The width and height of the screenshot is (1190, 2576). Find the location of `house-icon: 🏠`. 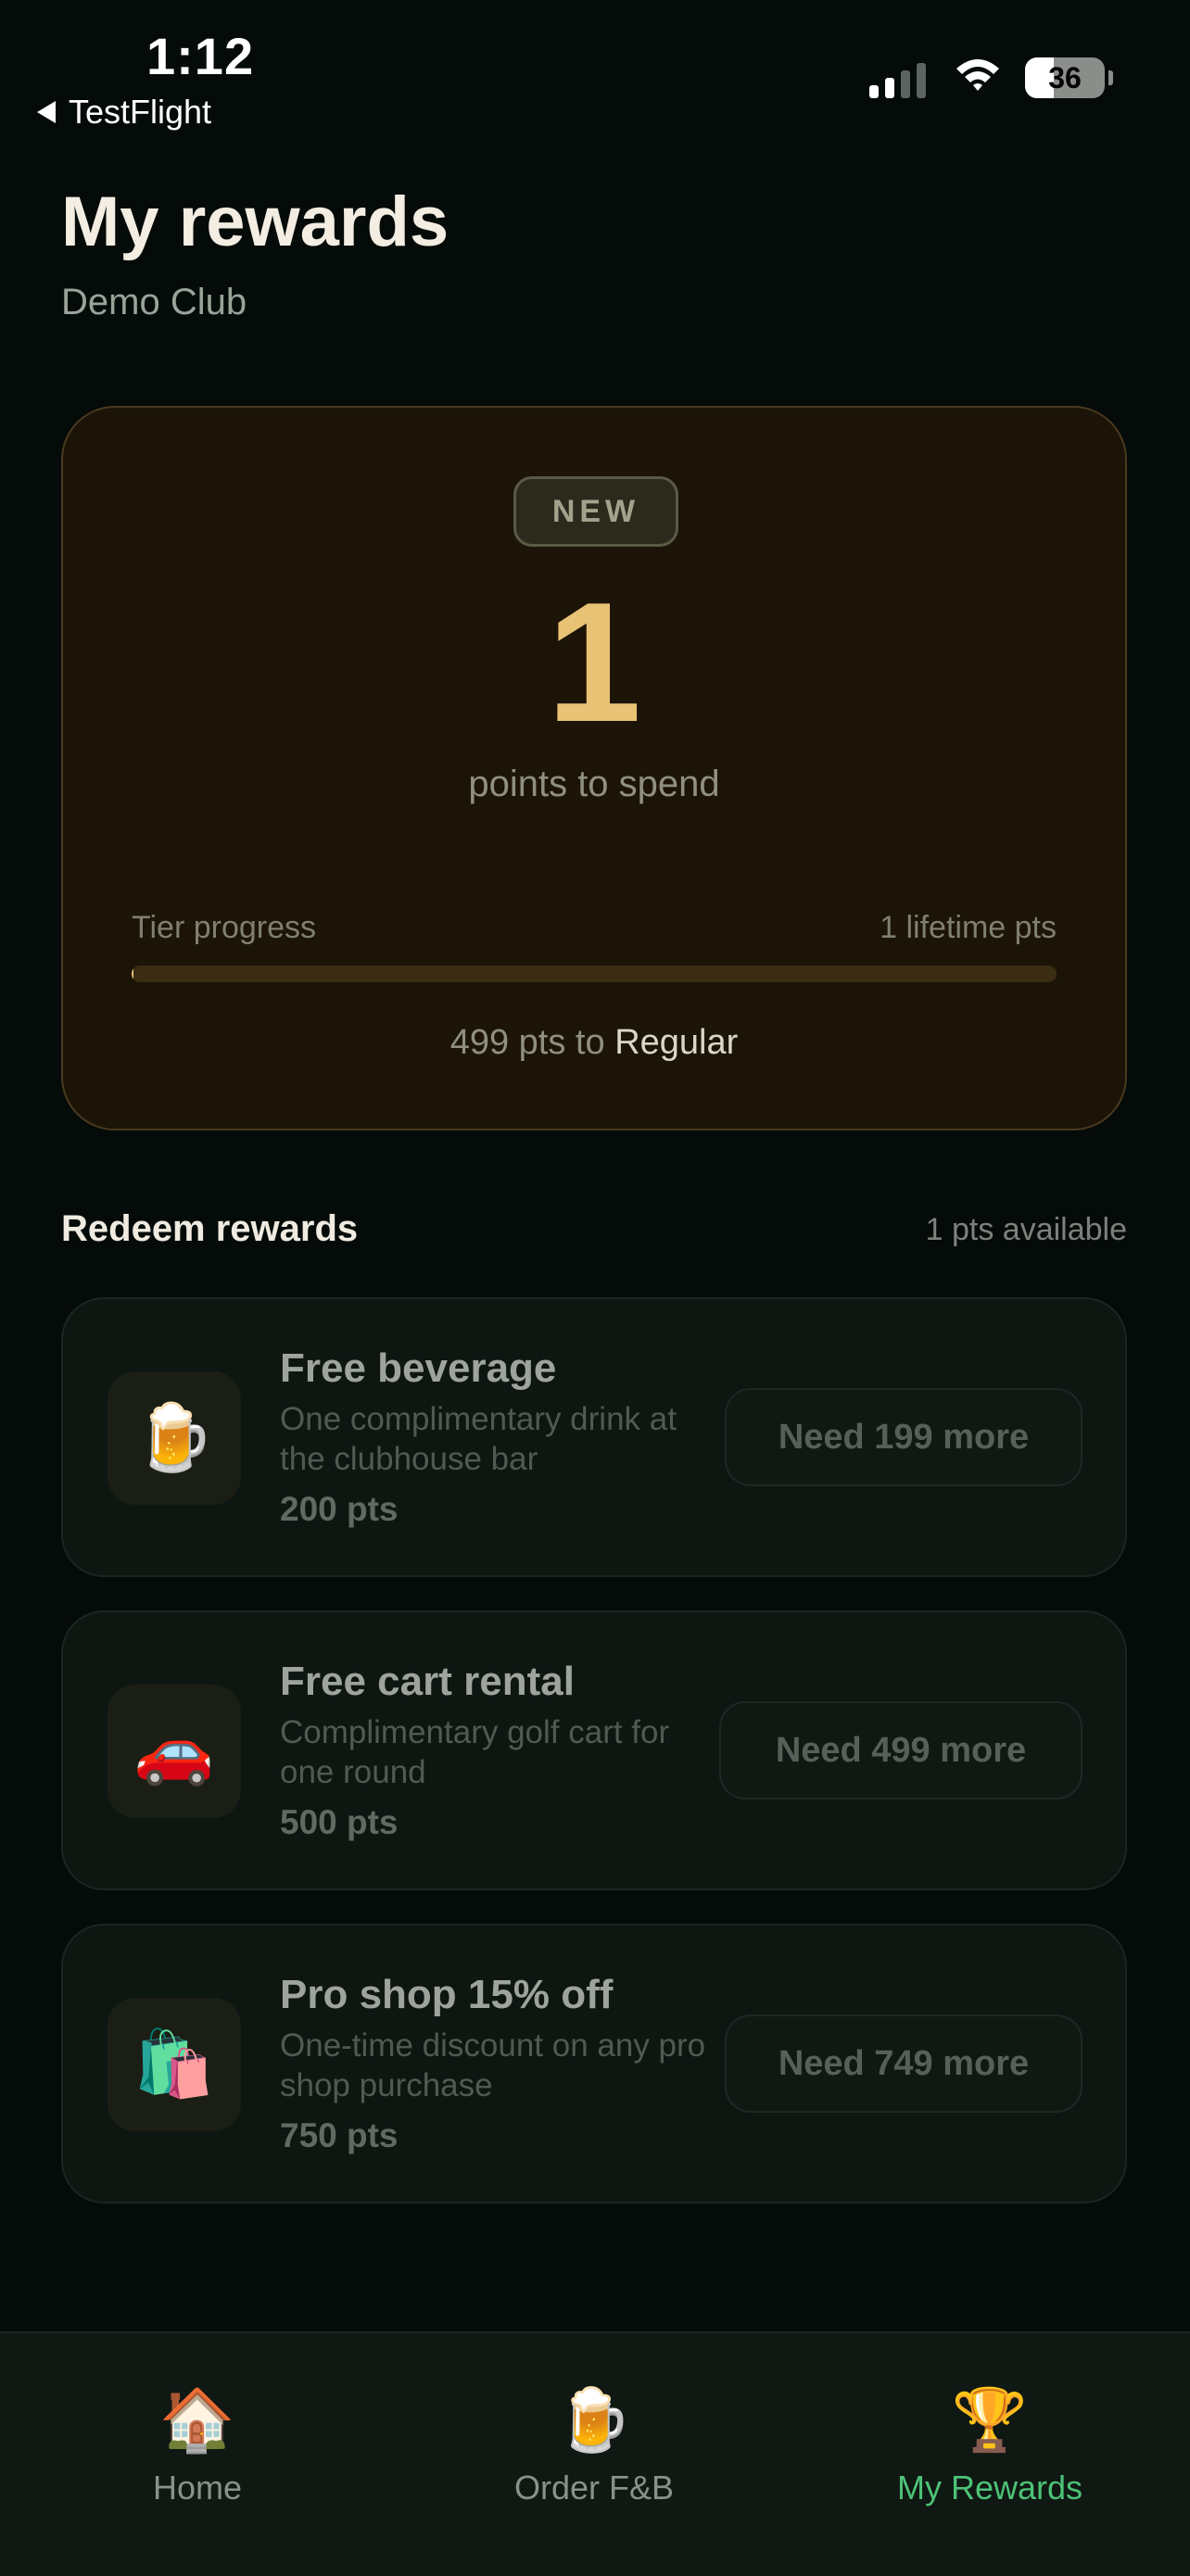

house-icon: 🏠 is located at coordinates (197, 2420).